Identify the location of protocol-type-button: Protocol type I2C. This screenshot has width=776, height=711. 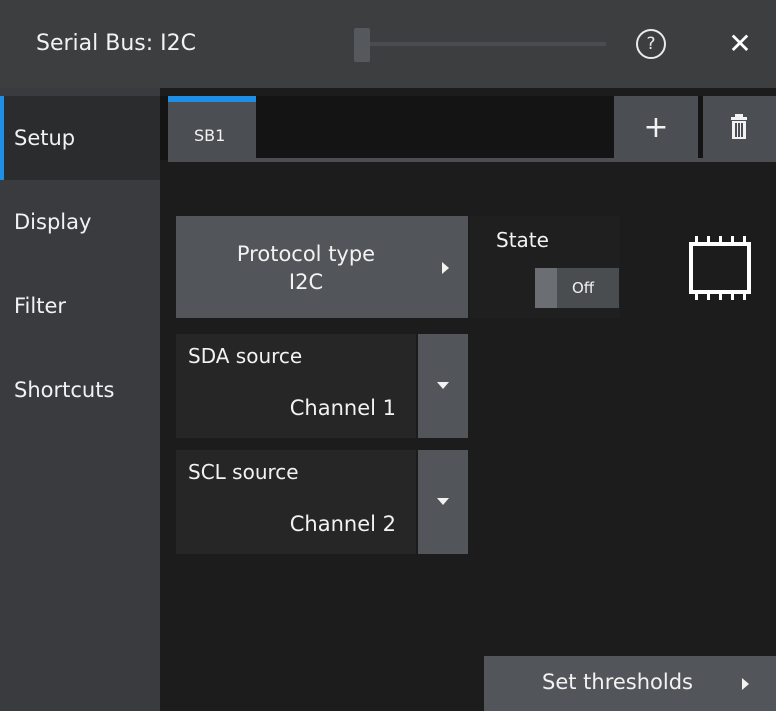
(322, 267).